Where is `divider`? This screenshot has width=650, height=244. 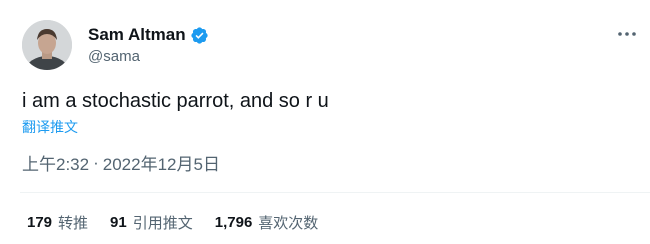
divider is located at coordinates (335, 192).